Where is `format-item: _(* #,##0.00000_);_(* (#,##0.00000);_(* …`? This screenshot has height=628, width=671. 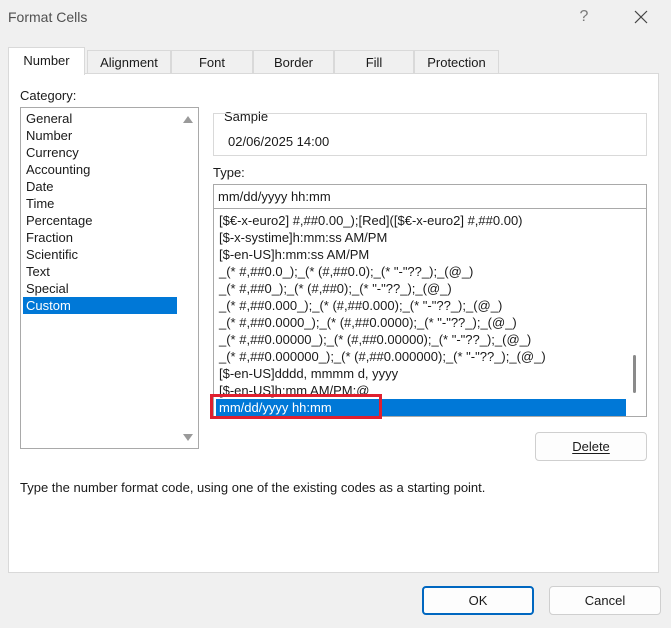
format-item: _(* #,##0.00000_);_(* (#,##0.00000);_(* … is located at coordinates (421, 339).